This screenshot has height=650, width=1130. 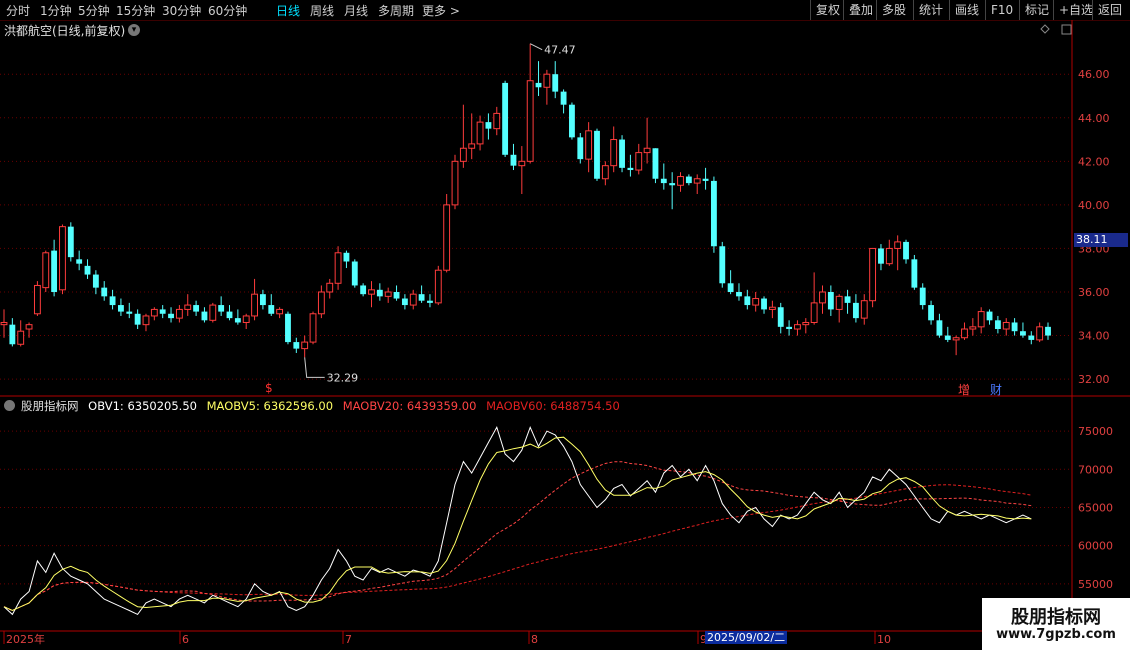 I want to click on obv-tick-label: 75000, so click(x=1095, y=431).